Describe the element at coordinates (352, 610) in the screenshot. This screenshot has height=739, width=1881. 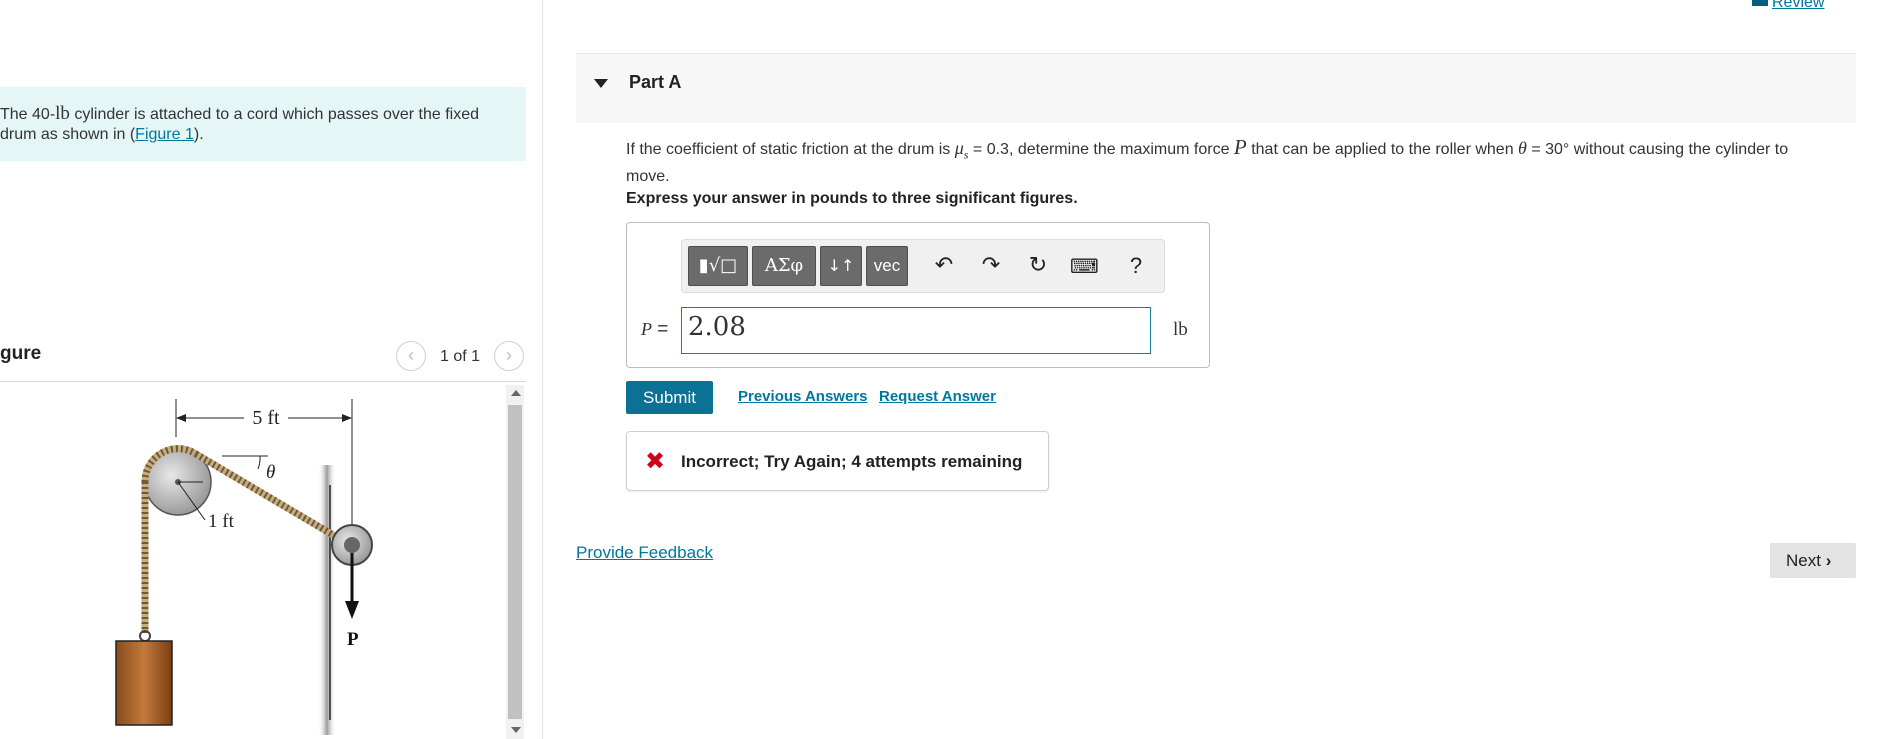
I see `force-arrow-head` at that location.